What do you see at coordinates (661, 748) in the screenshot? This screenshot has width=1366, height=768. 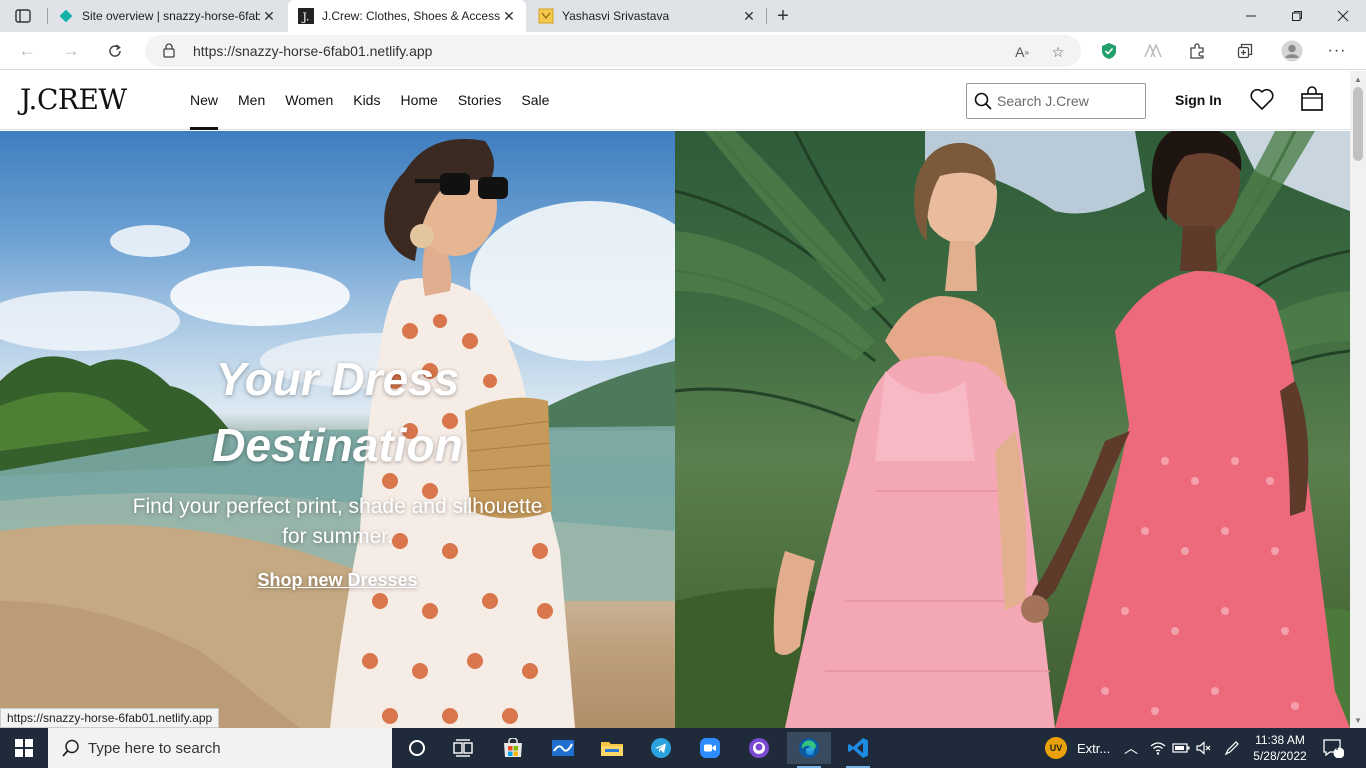 I see `telegram-icon` at bounding box center [661, 748].